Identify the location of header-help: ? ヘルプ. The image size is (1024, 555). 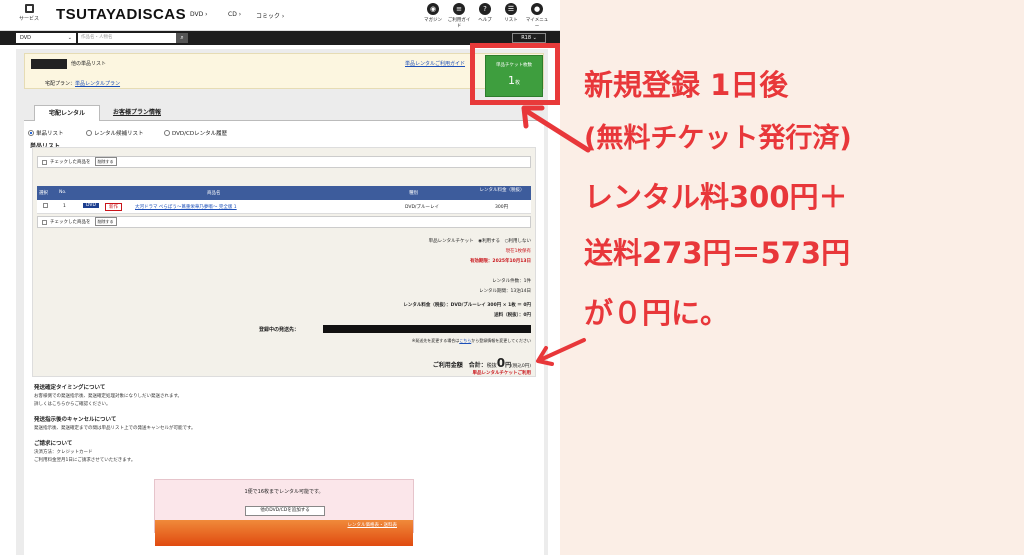
(485, 13).